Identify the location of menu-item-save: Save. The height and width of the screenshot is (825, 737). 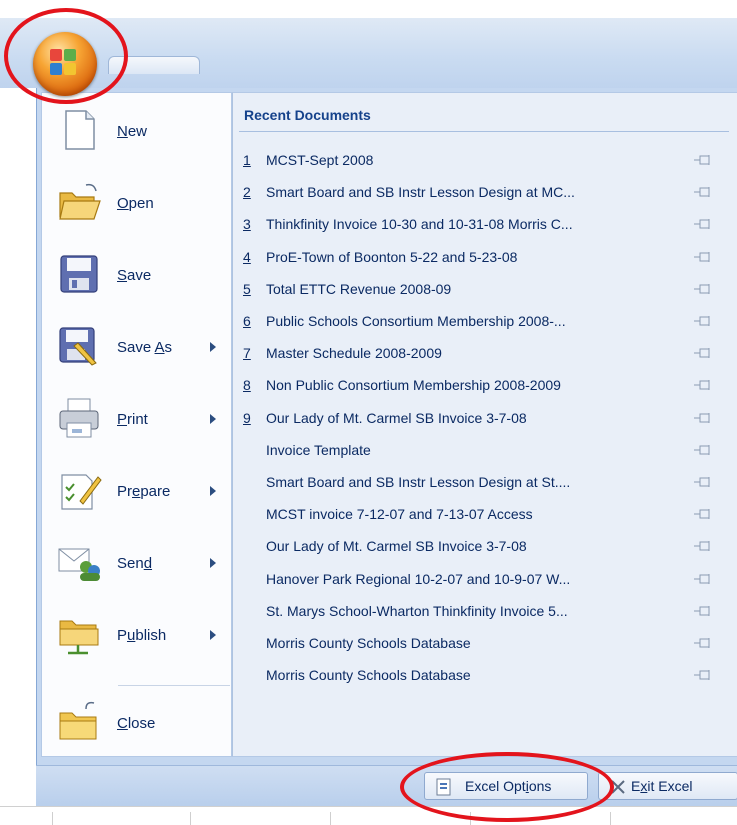
(137, 274).